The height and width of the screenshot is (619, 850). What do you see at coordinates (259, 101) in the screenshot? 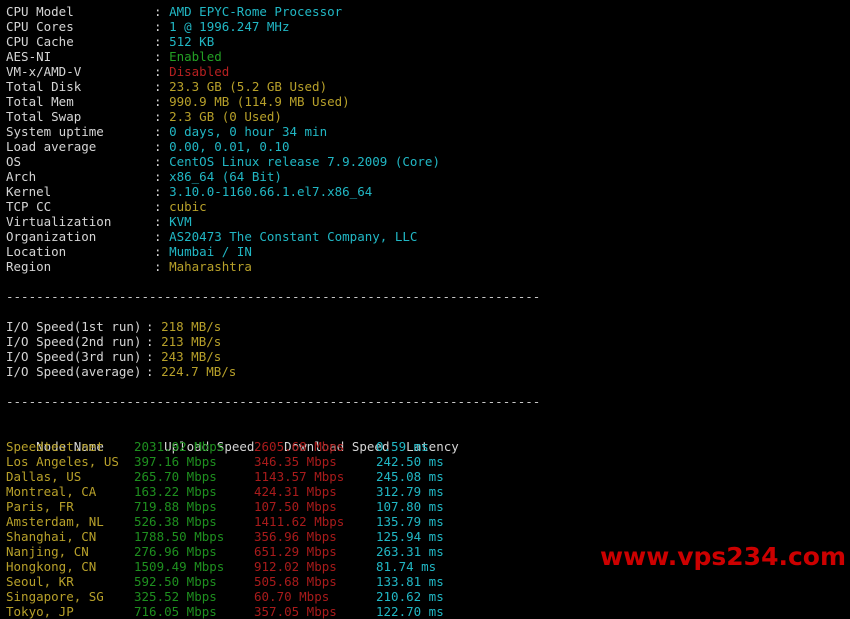
I see `sysinfo-value: 990.9 MB (114.9 MB Used)` at bounding box center [259, 101].